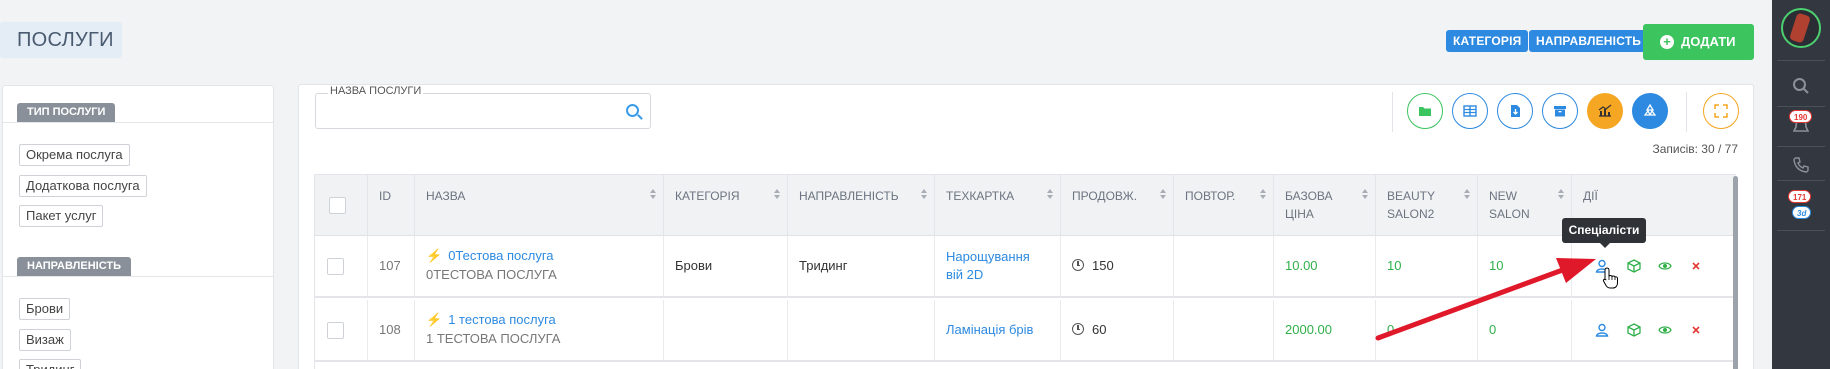 The image size is (1830, 369). Describe the element at coordinates (391, 206) in the screenshot. I see `header-id: ID` at that location.